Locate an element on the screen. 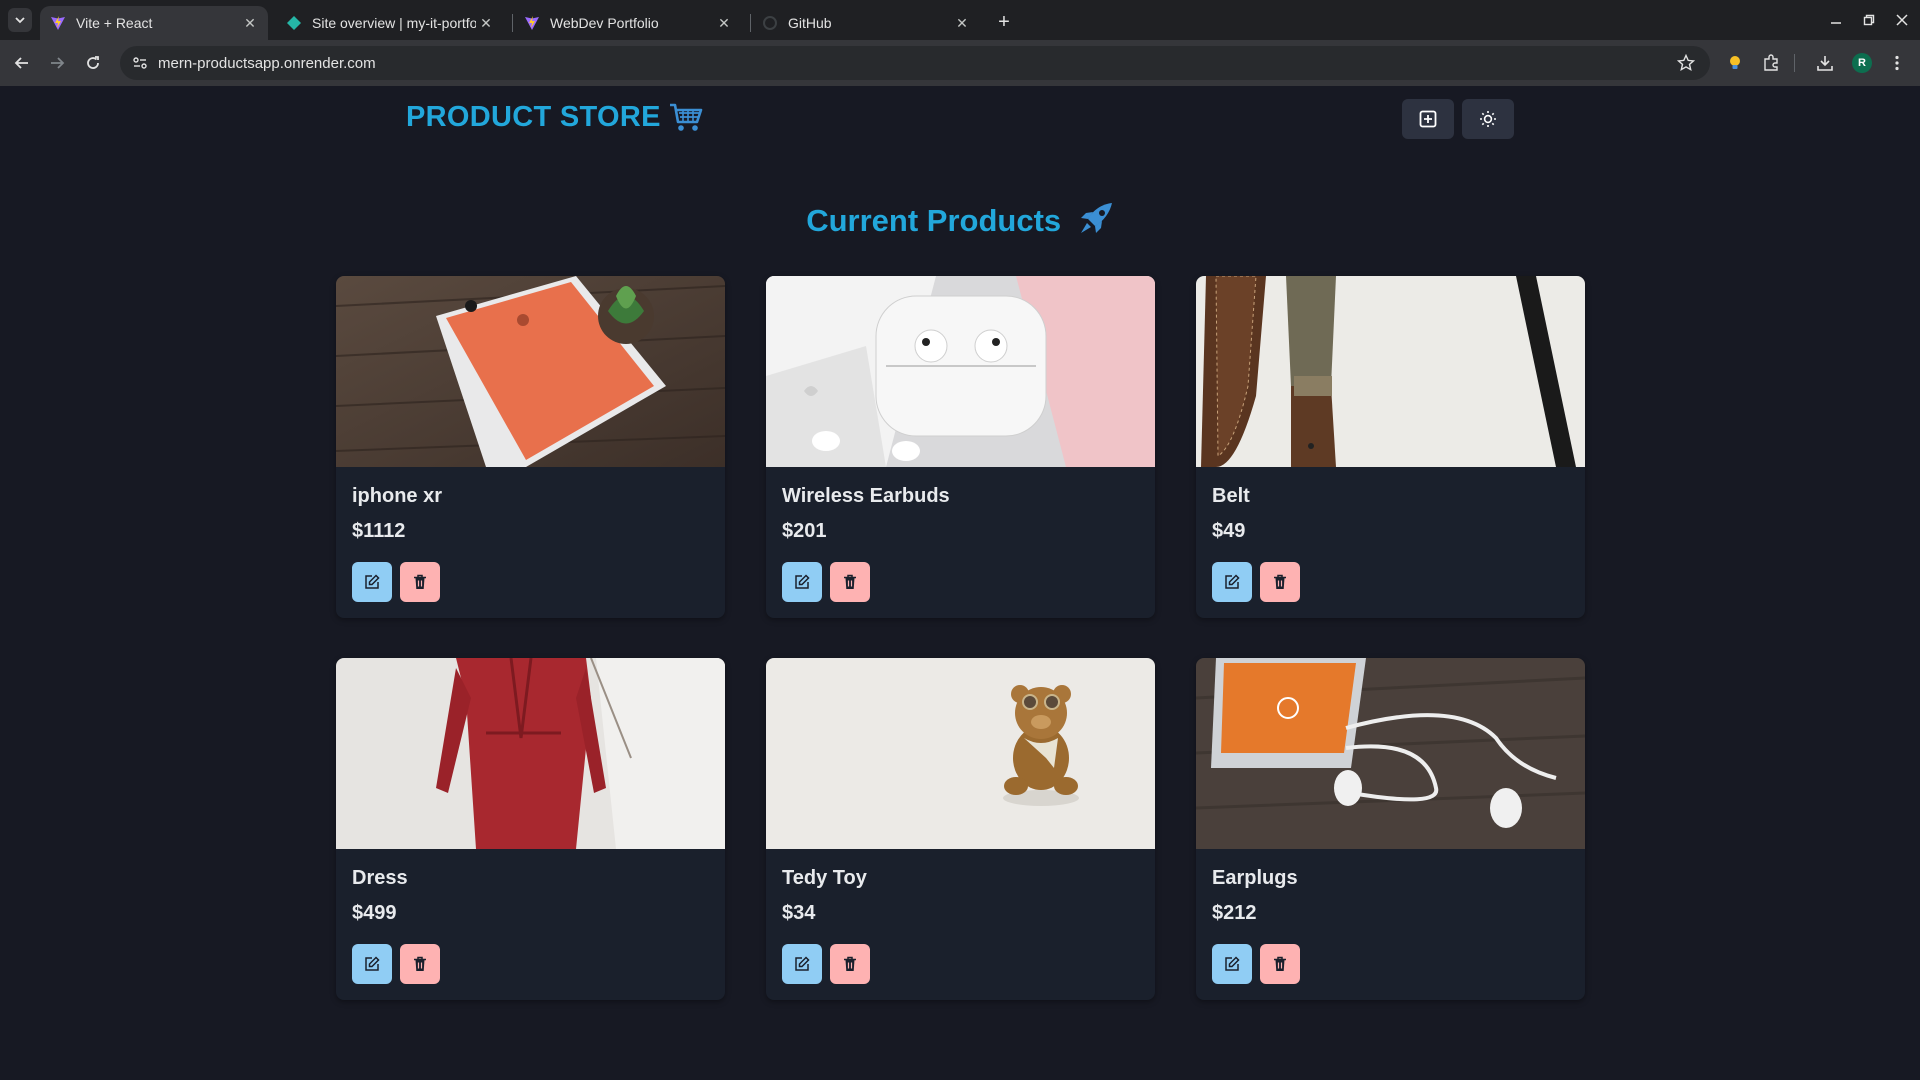 This screenshot has height=1080, width=1920. cart-icon is located at coordinates (686, 118).